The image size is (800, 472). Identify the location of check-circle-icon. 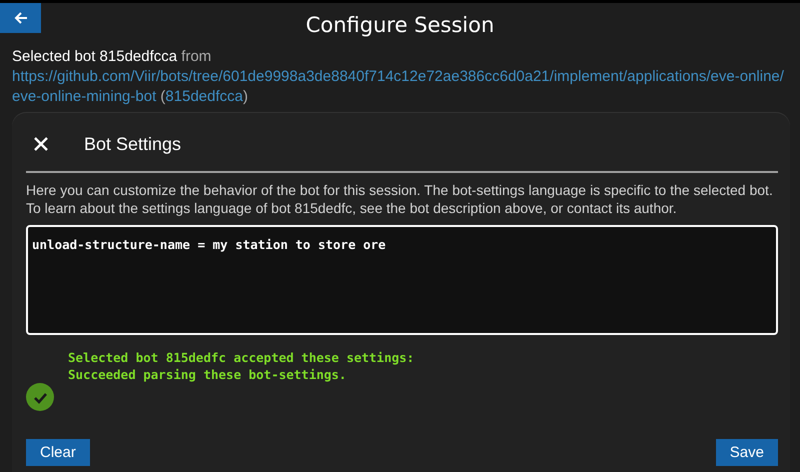
(40, 397).